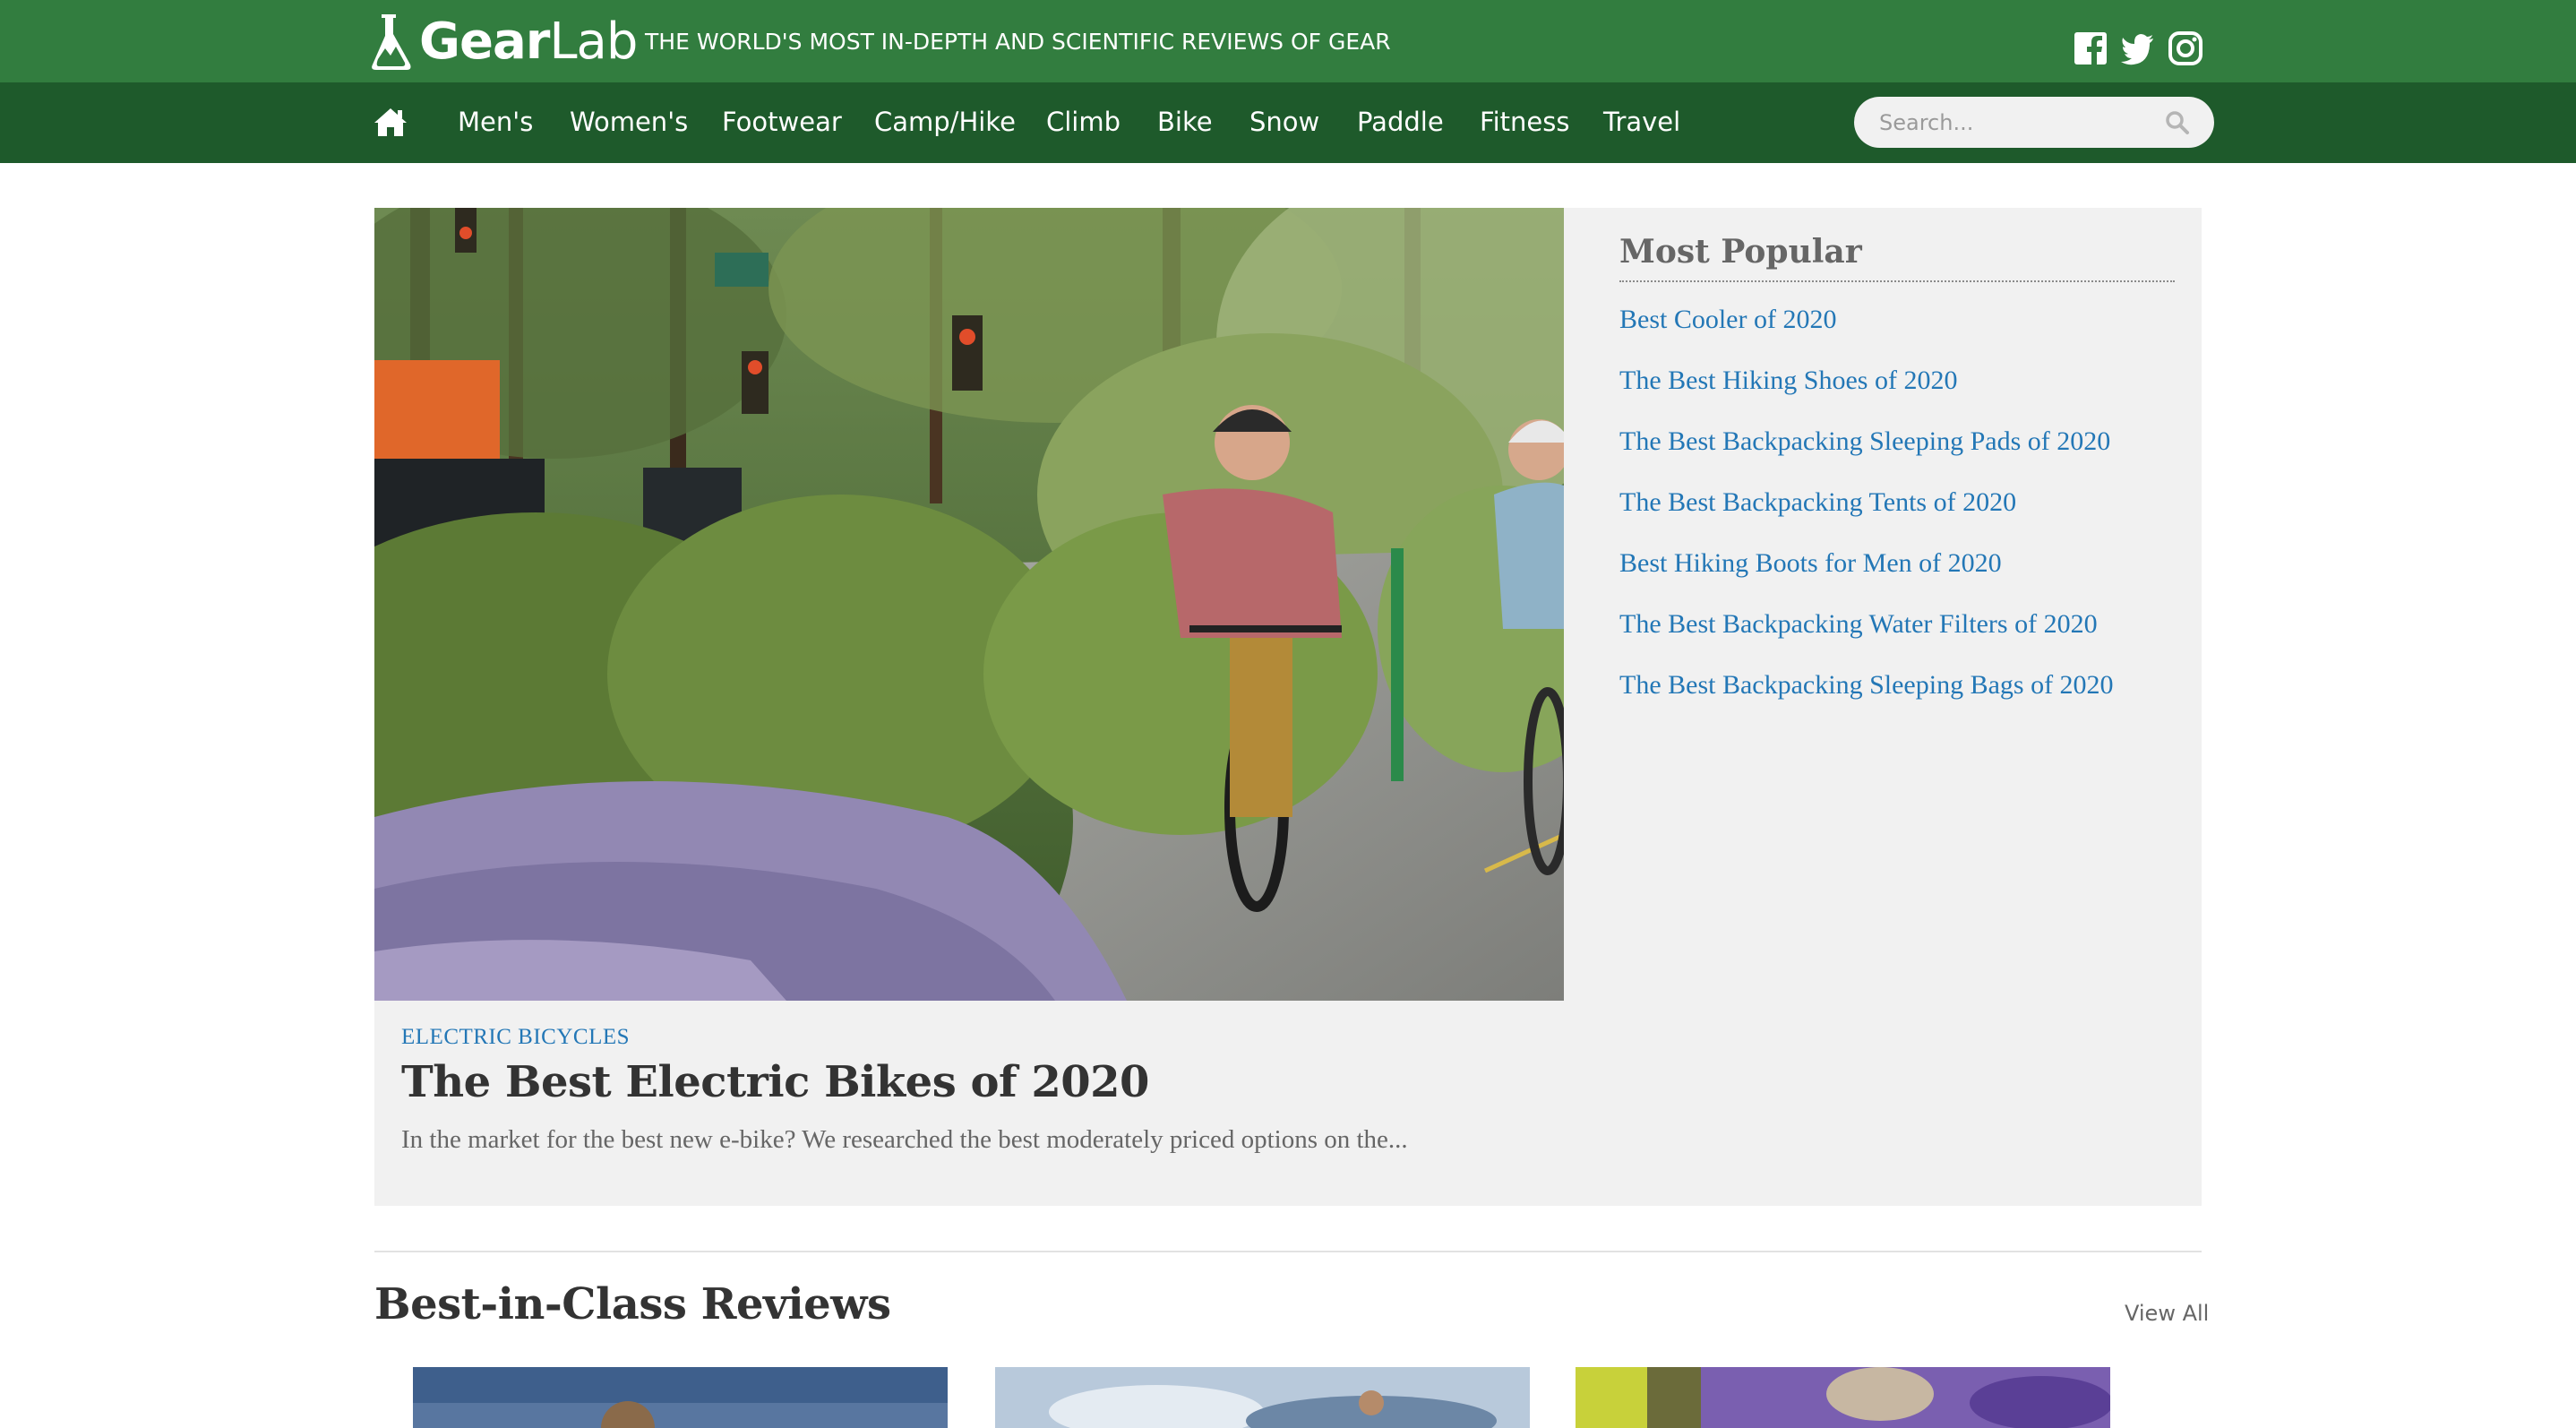  What do you see at coordinates (1727, 320) in the screenshot?
I see `popular-link: Best Cooler of 2020` at bounding box center [1727, 320].